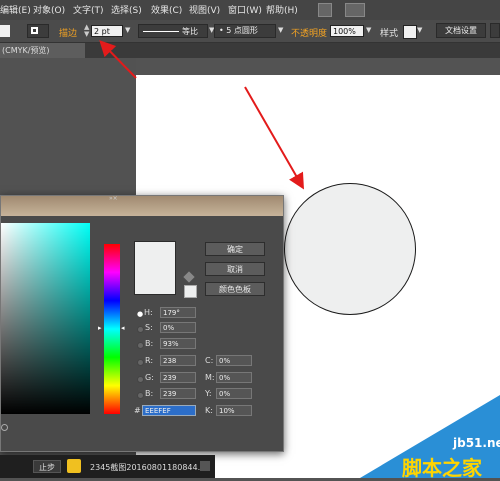  I want to click on hex-input: EEEFEF, so click(169, 410).